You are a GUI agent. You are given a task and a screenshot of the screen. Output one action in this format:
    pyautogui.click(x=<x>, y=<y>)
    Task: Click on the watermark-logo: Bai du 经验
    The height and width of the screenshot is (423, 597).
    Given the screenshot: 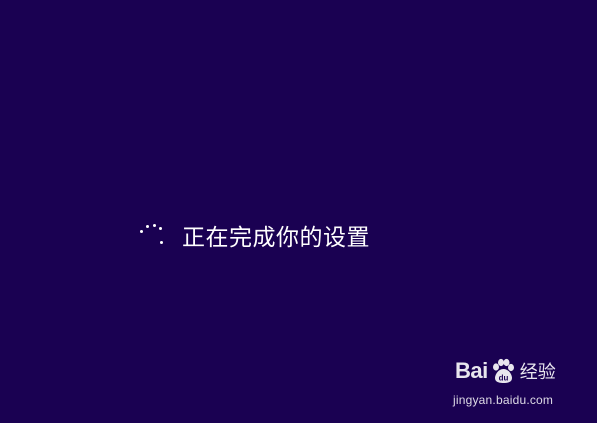 What is the action you would take?
    pyautogui.click(x=505, y=371)
    